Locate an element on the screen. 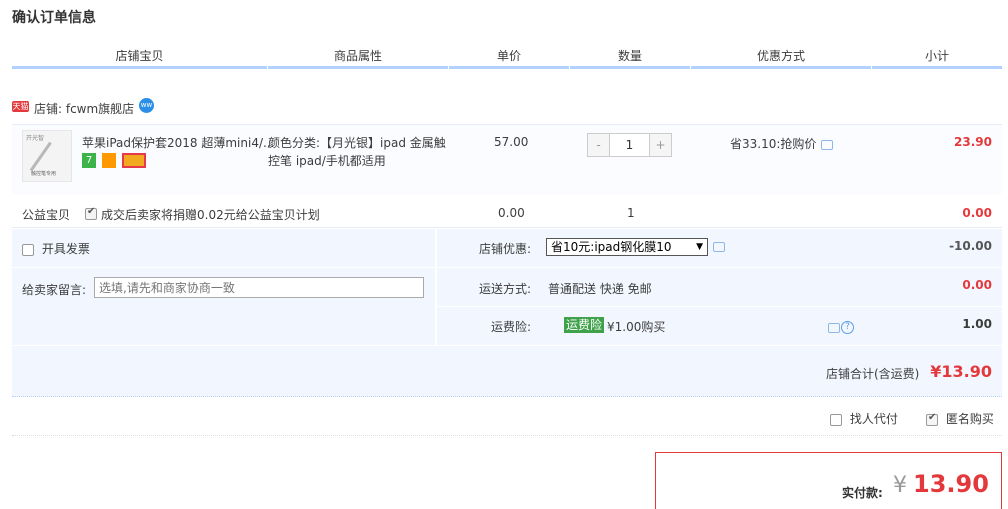 The height and width of the screenshot is (509, 1008). insurance-icons: ? is located at coordinates (841, 327).